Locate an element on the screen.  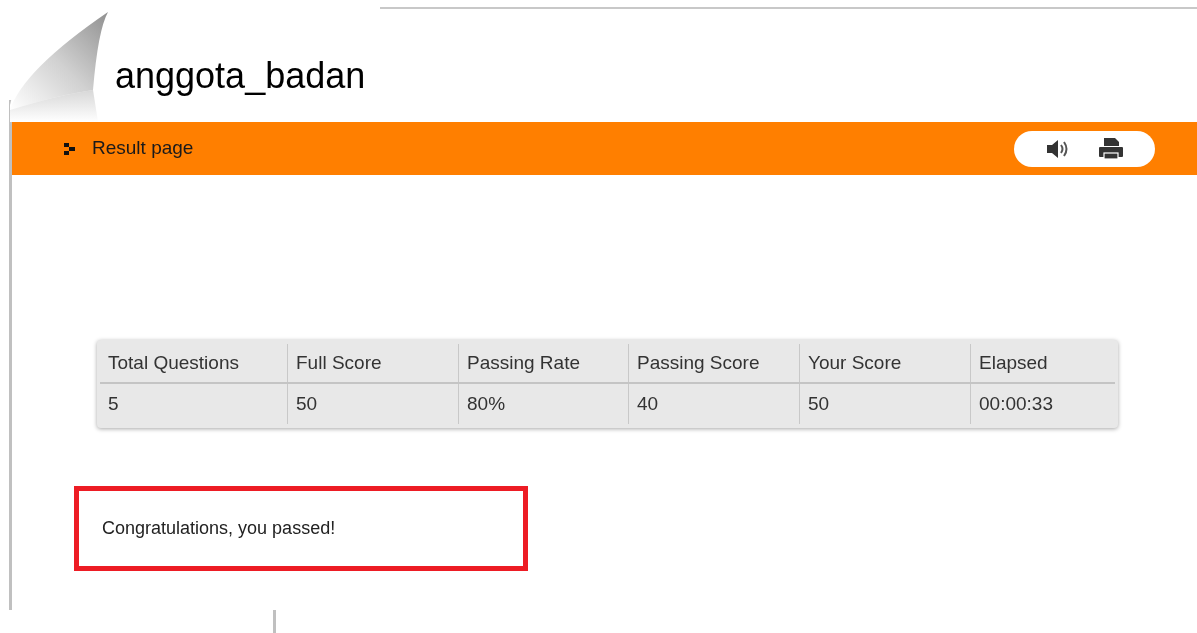
column-header: Your Score is located at coordinates (855, 362).